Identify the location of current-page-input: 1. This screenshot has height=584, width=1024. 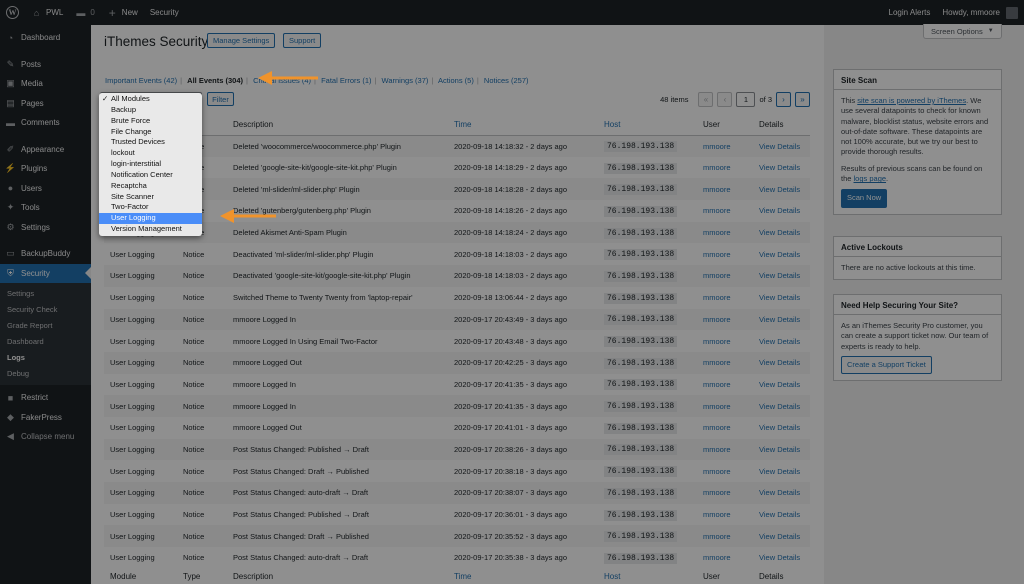
(746, 99).